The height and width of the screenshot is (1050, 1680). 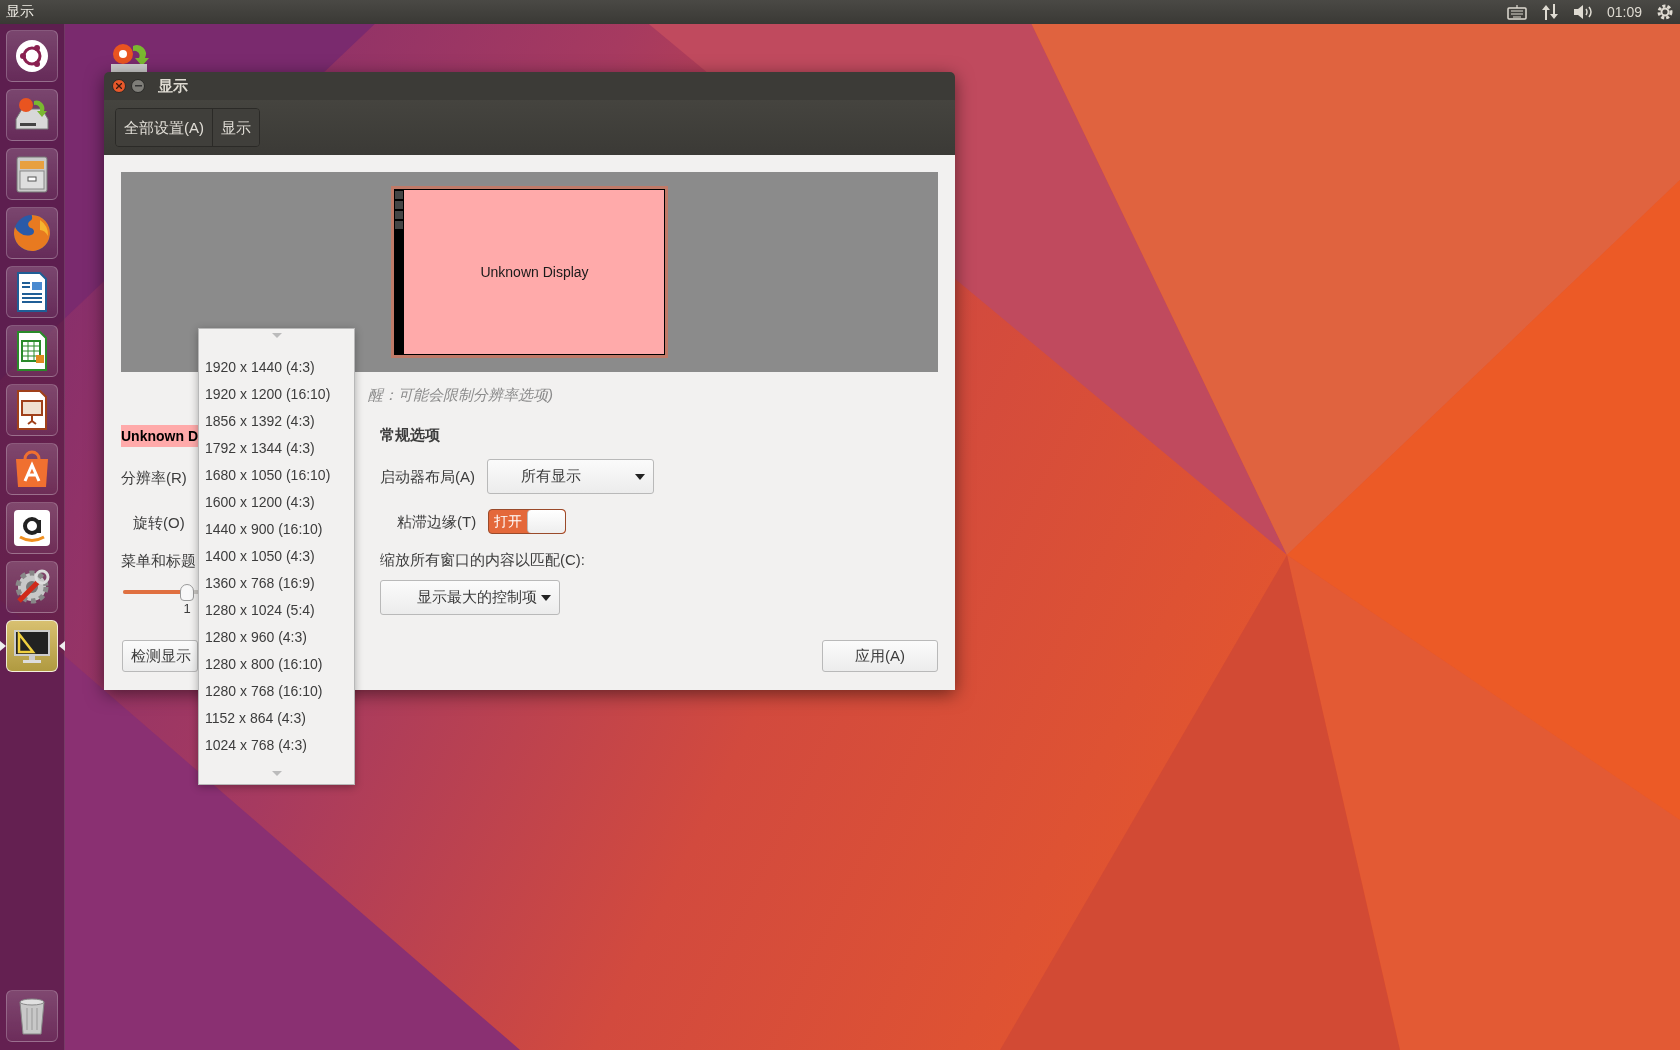 I want to click on rotation-label: 旋转(O), so click(x=159, y=523).